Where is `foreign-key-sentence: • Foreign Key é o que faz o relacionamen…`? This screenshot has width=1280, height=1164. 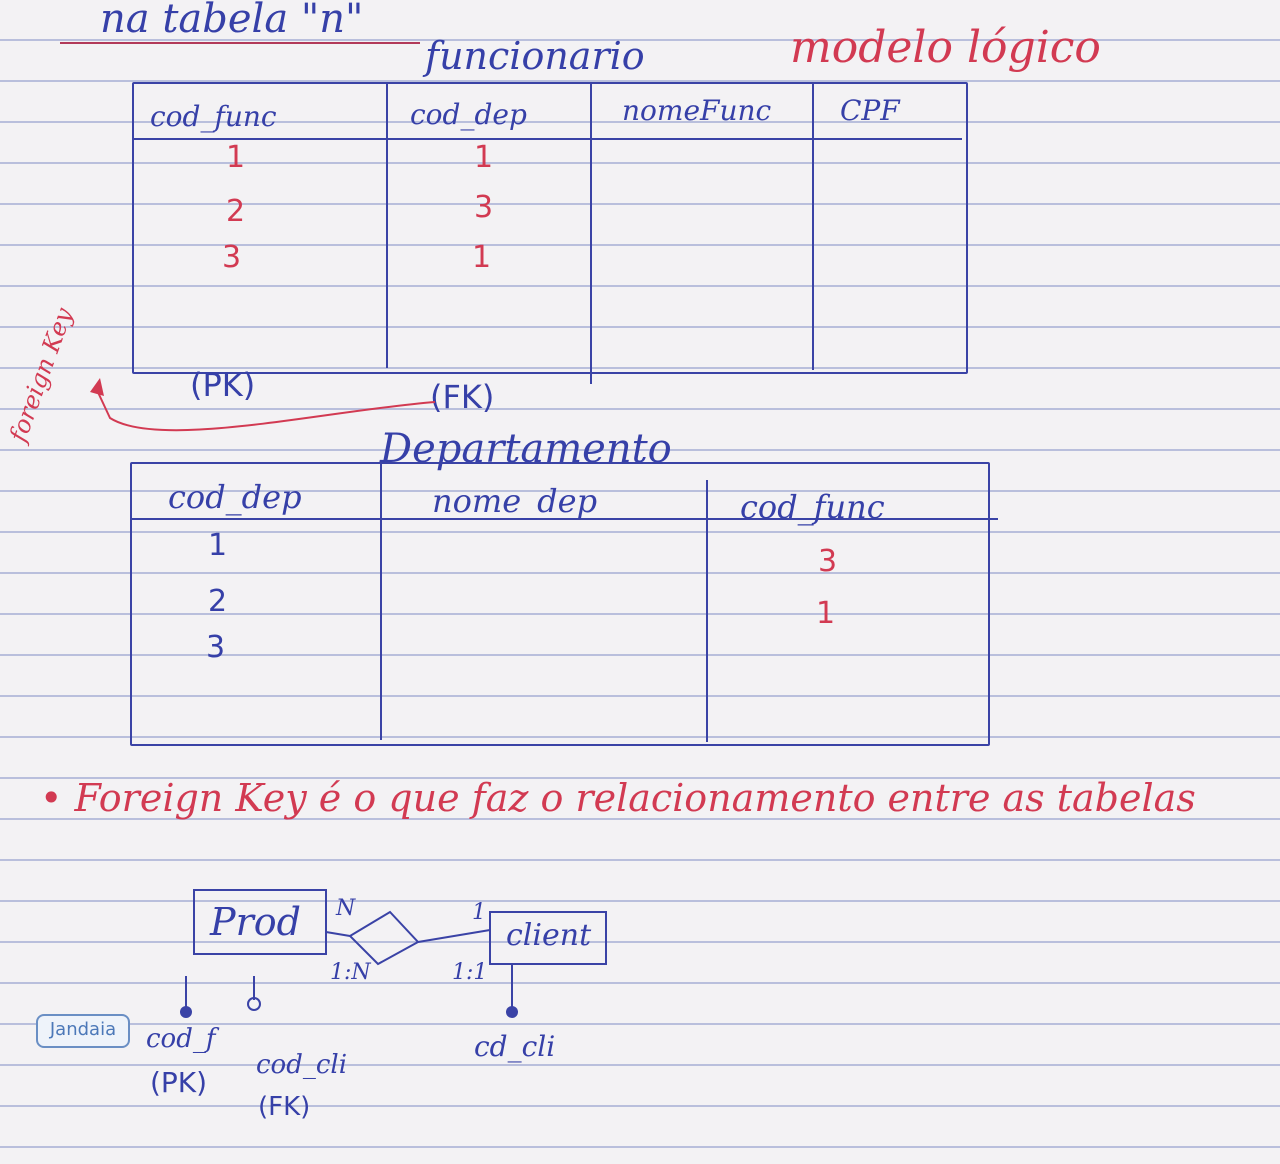 foreign-key-sentence: • Foreign Key é o que faz o relacionamen… is located at coordinates (618, 798).